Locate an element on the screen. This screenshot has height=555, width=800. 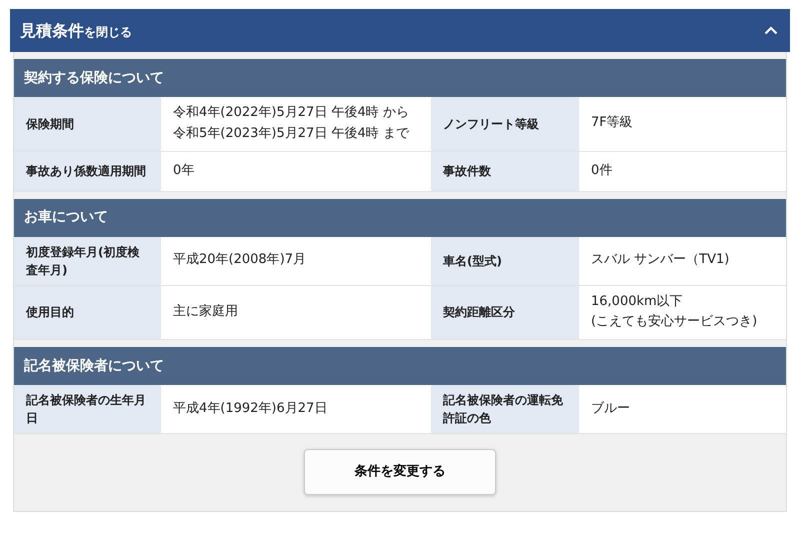
field-value: 7F等級 is located at coordinates (682, 124).